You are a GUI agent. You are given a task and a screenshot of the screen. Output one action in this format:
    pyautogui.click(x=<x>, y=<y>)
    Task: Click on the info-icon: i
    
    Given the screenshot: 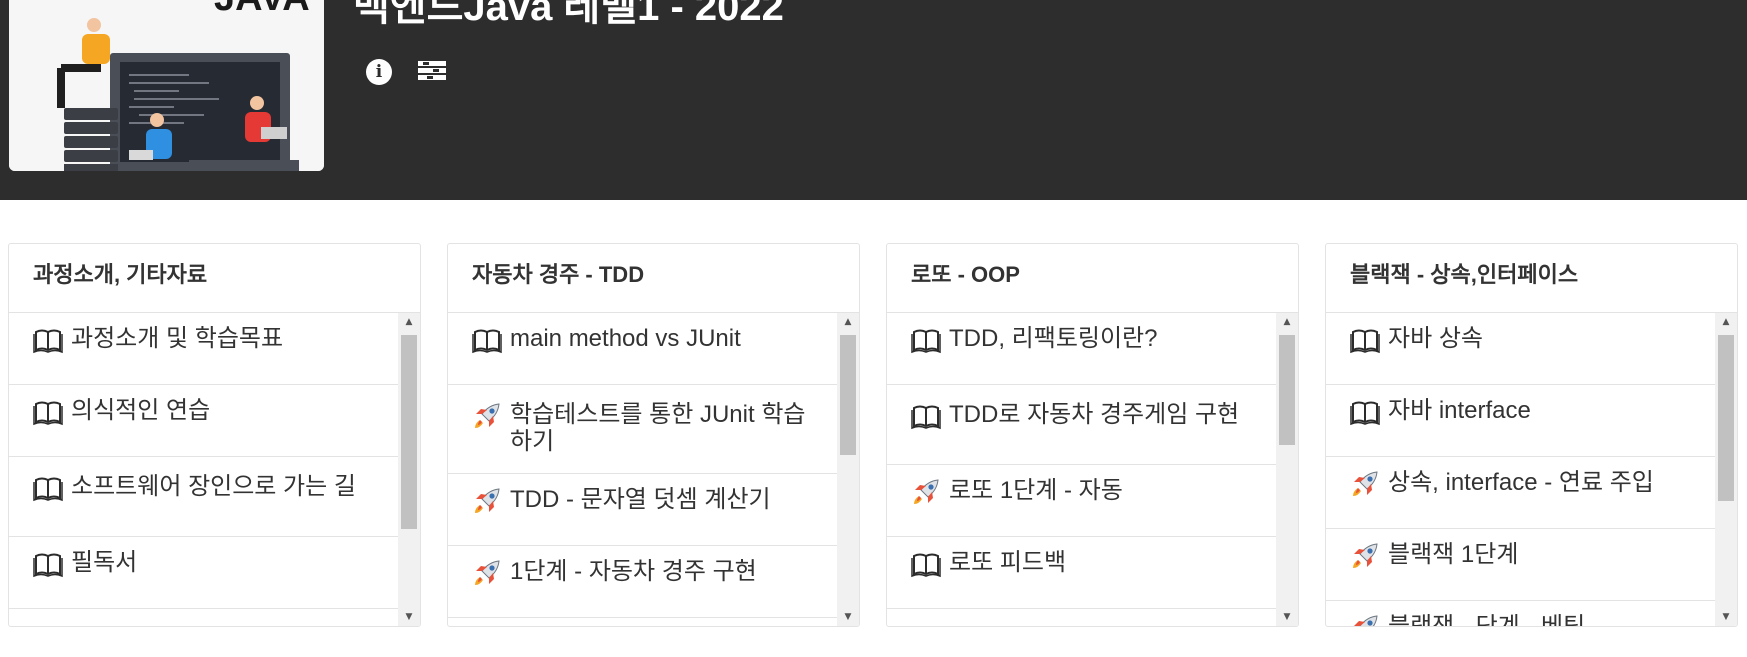 What is the action you would take?
    pyautogui.click(x=379, y=72)
    